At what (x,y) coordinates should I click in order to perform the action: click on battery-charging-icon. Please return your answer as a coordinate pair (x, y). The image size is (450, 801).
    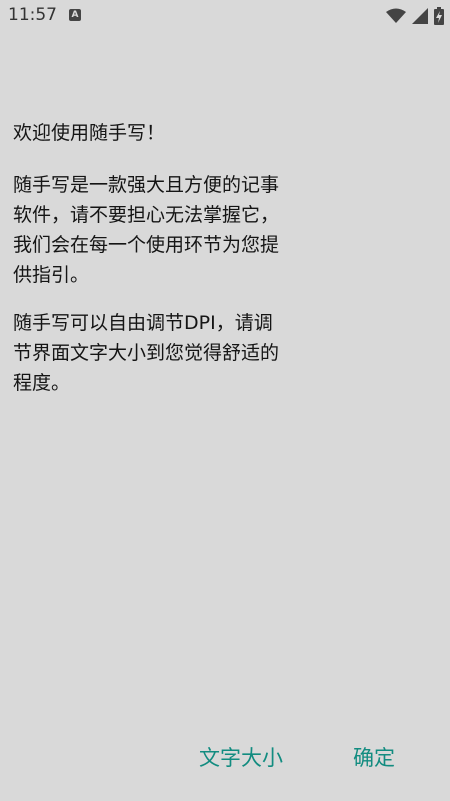
    Looking at the image, I should click on (439, 16).